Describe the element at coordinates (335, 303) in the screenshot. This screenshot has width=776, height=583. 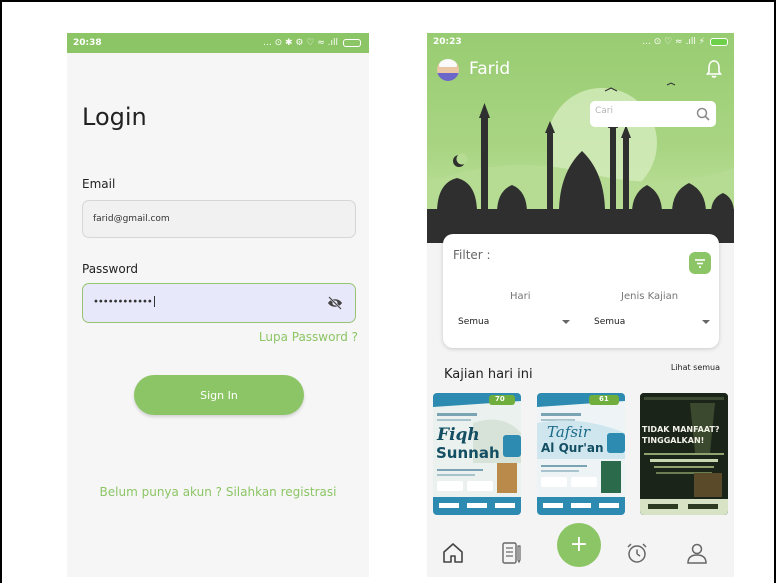
I see `eye-slash-icon` at that location.